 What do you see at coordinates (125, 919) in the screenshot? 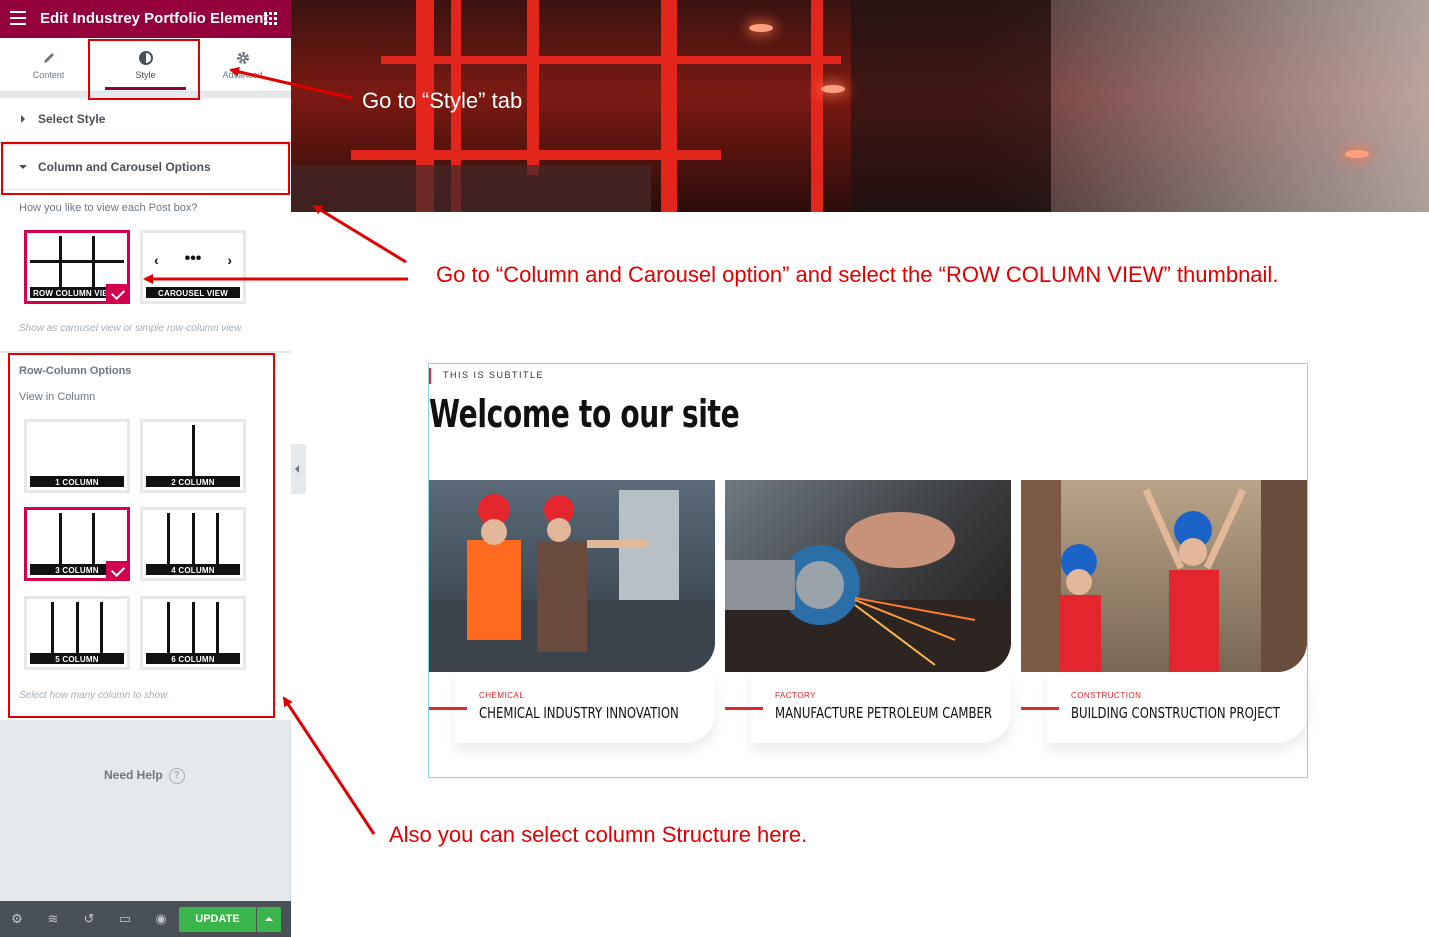
I see `responsive-mode-icon: ▭` at bounding box center [125, 919].